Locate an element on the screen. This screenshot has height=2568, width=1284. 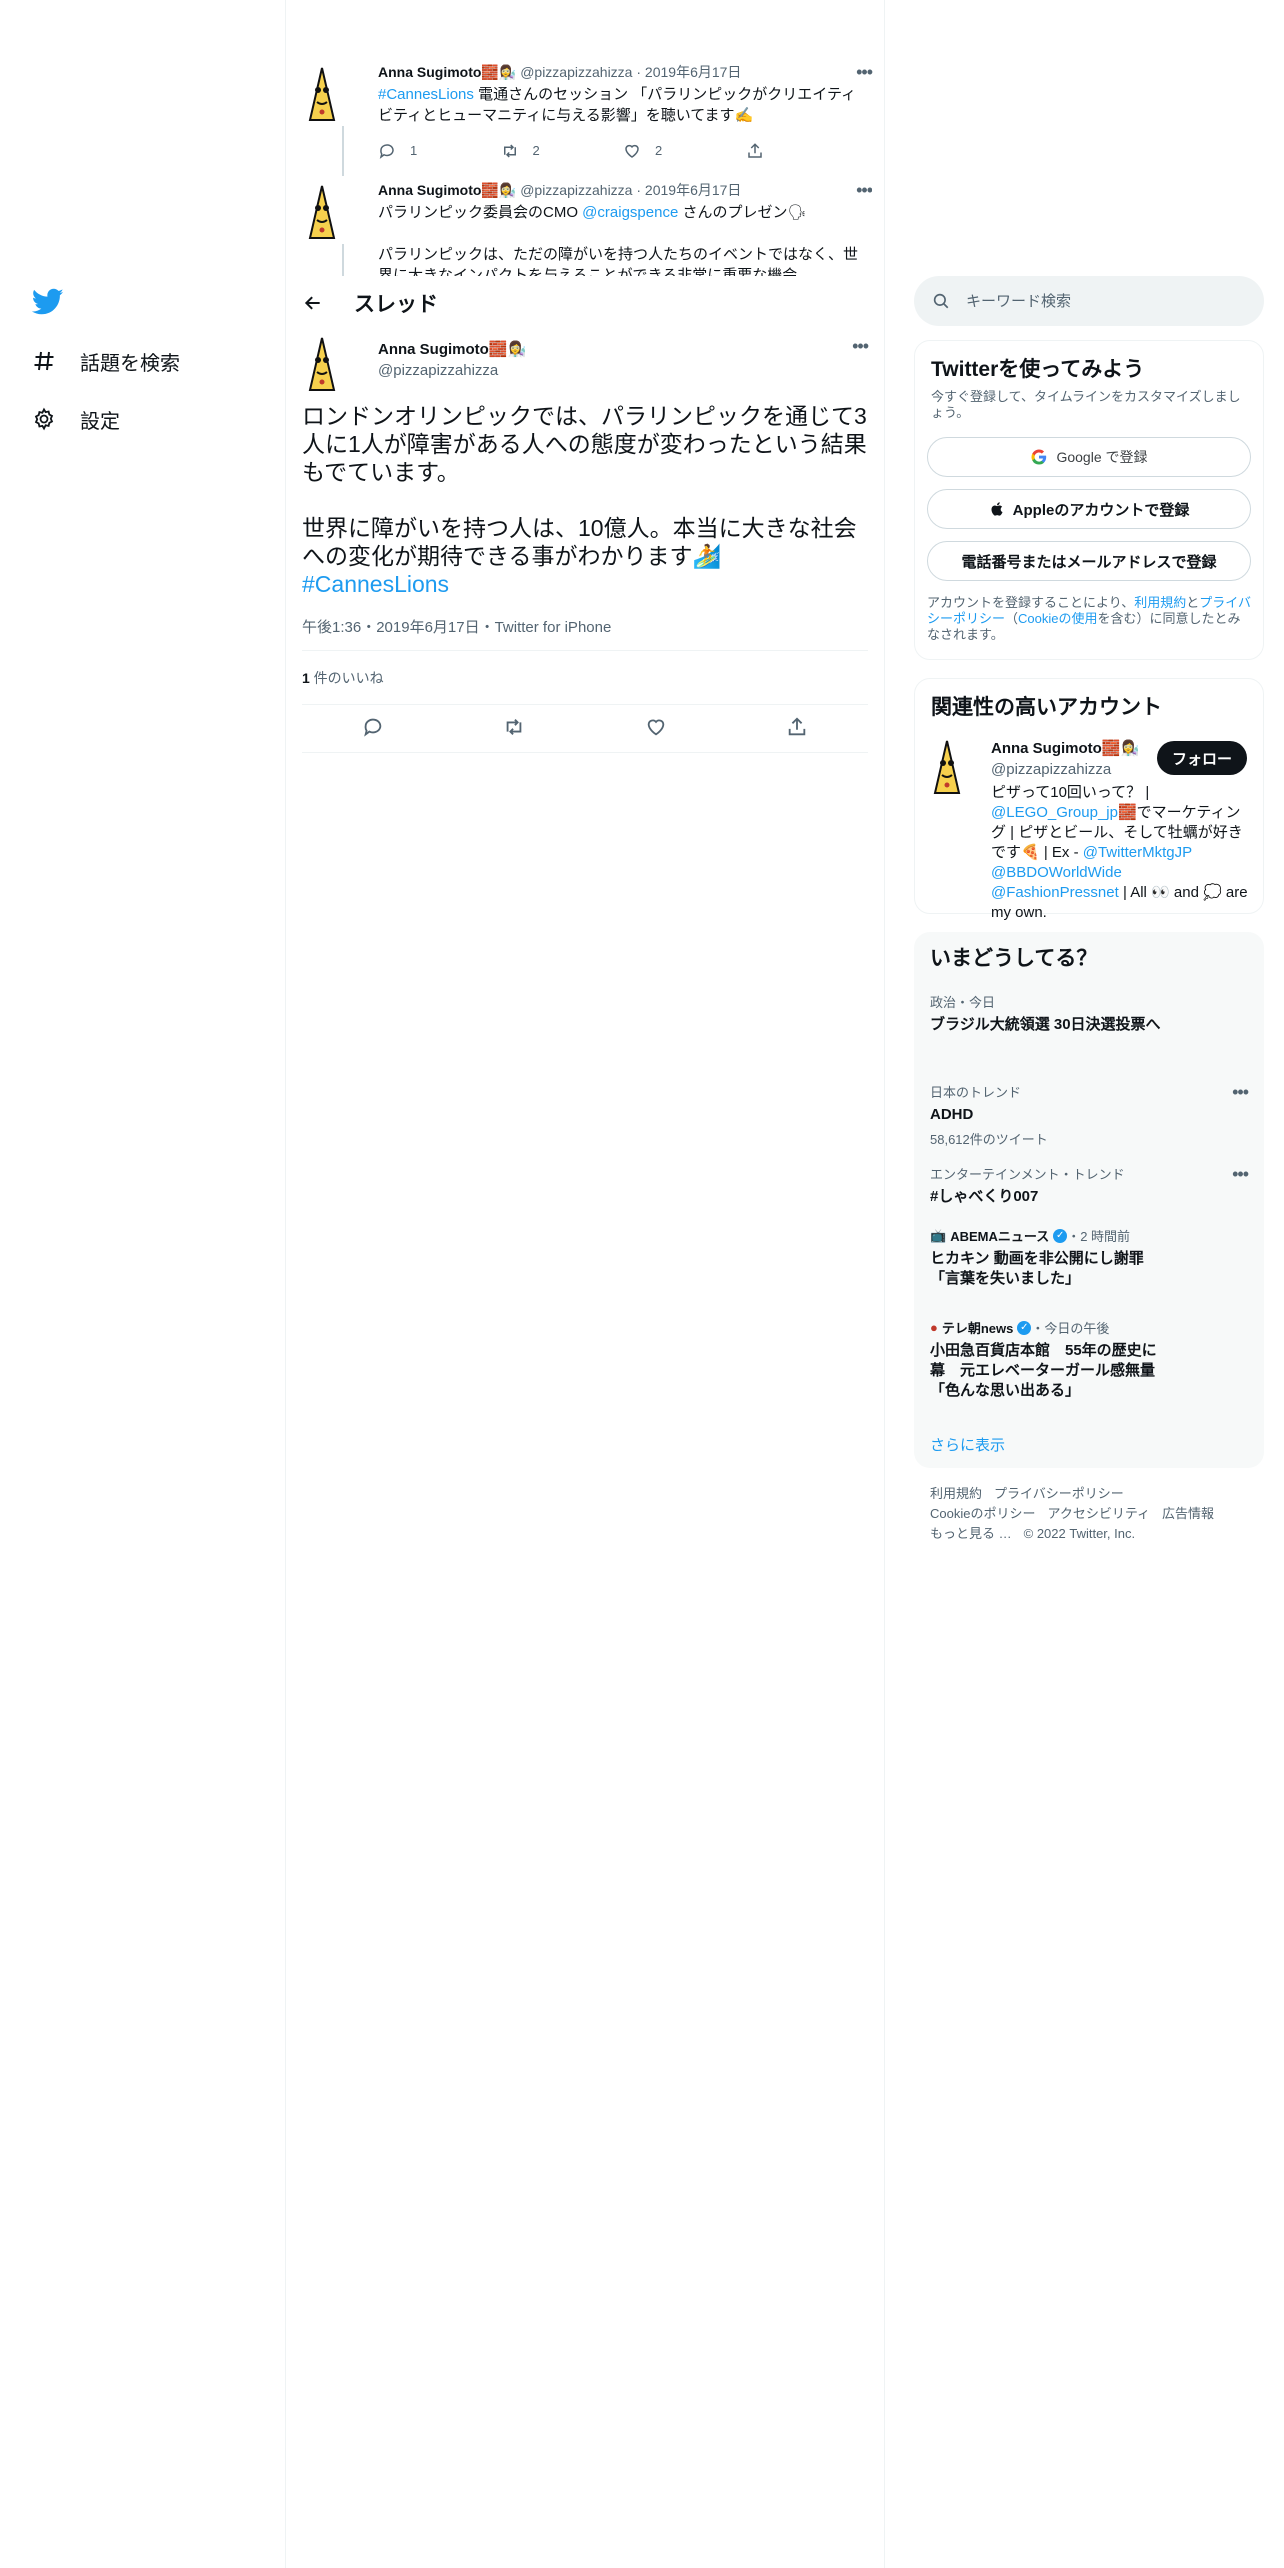
footer-terms-link: 利用規約 is located at coordinates (956, 1493).